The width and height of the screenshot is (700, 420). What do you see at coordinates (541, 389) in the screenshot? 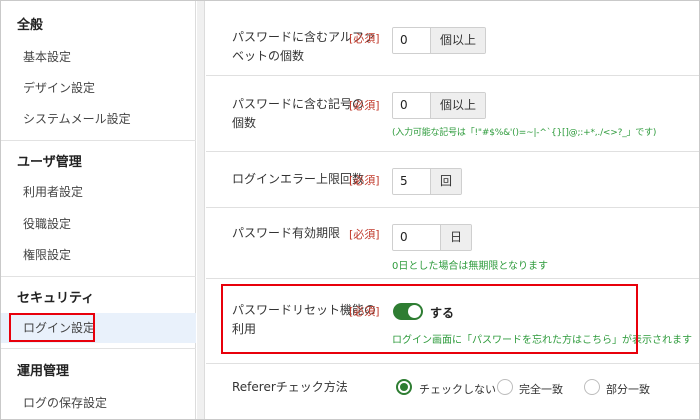
I see `radio-label-exact-match: 完全一致` at bounding box center [541, 389].